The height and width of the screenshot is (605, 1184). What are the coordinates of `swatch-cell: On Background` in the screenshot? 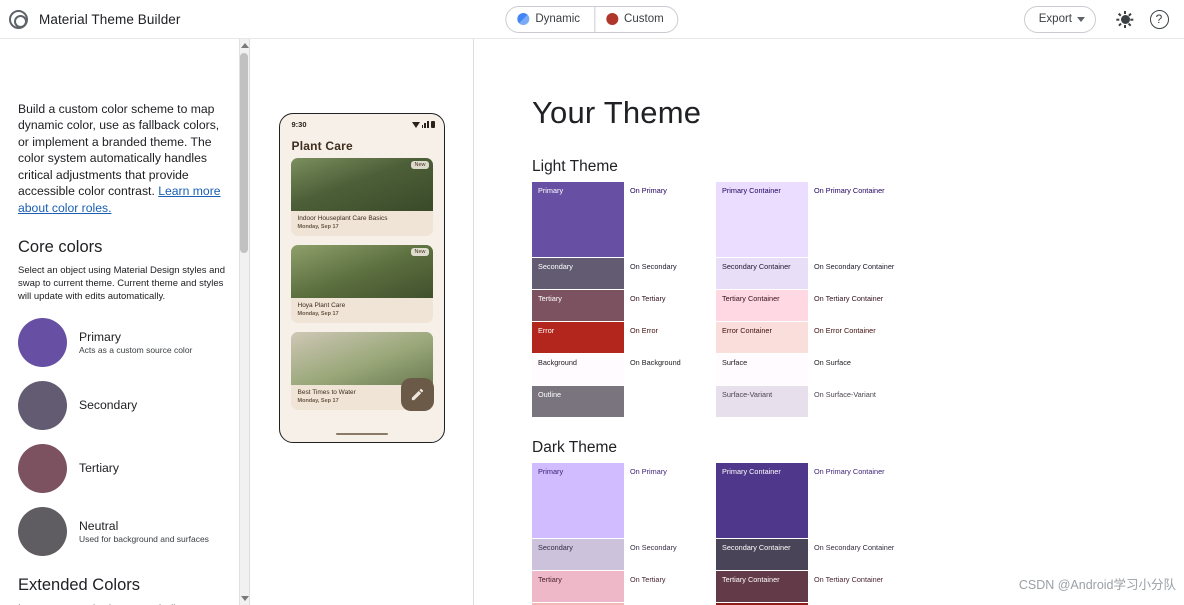 It's located at (670, 369).